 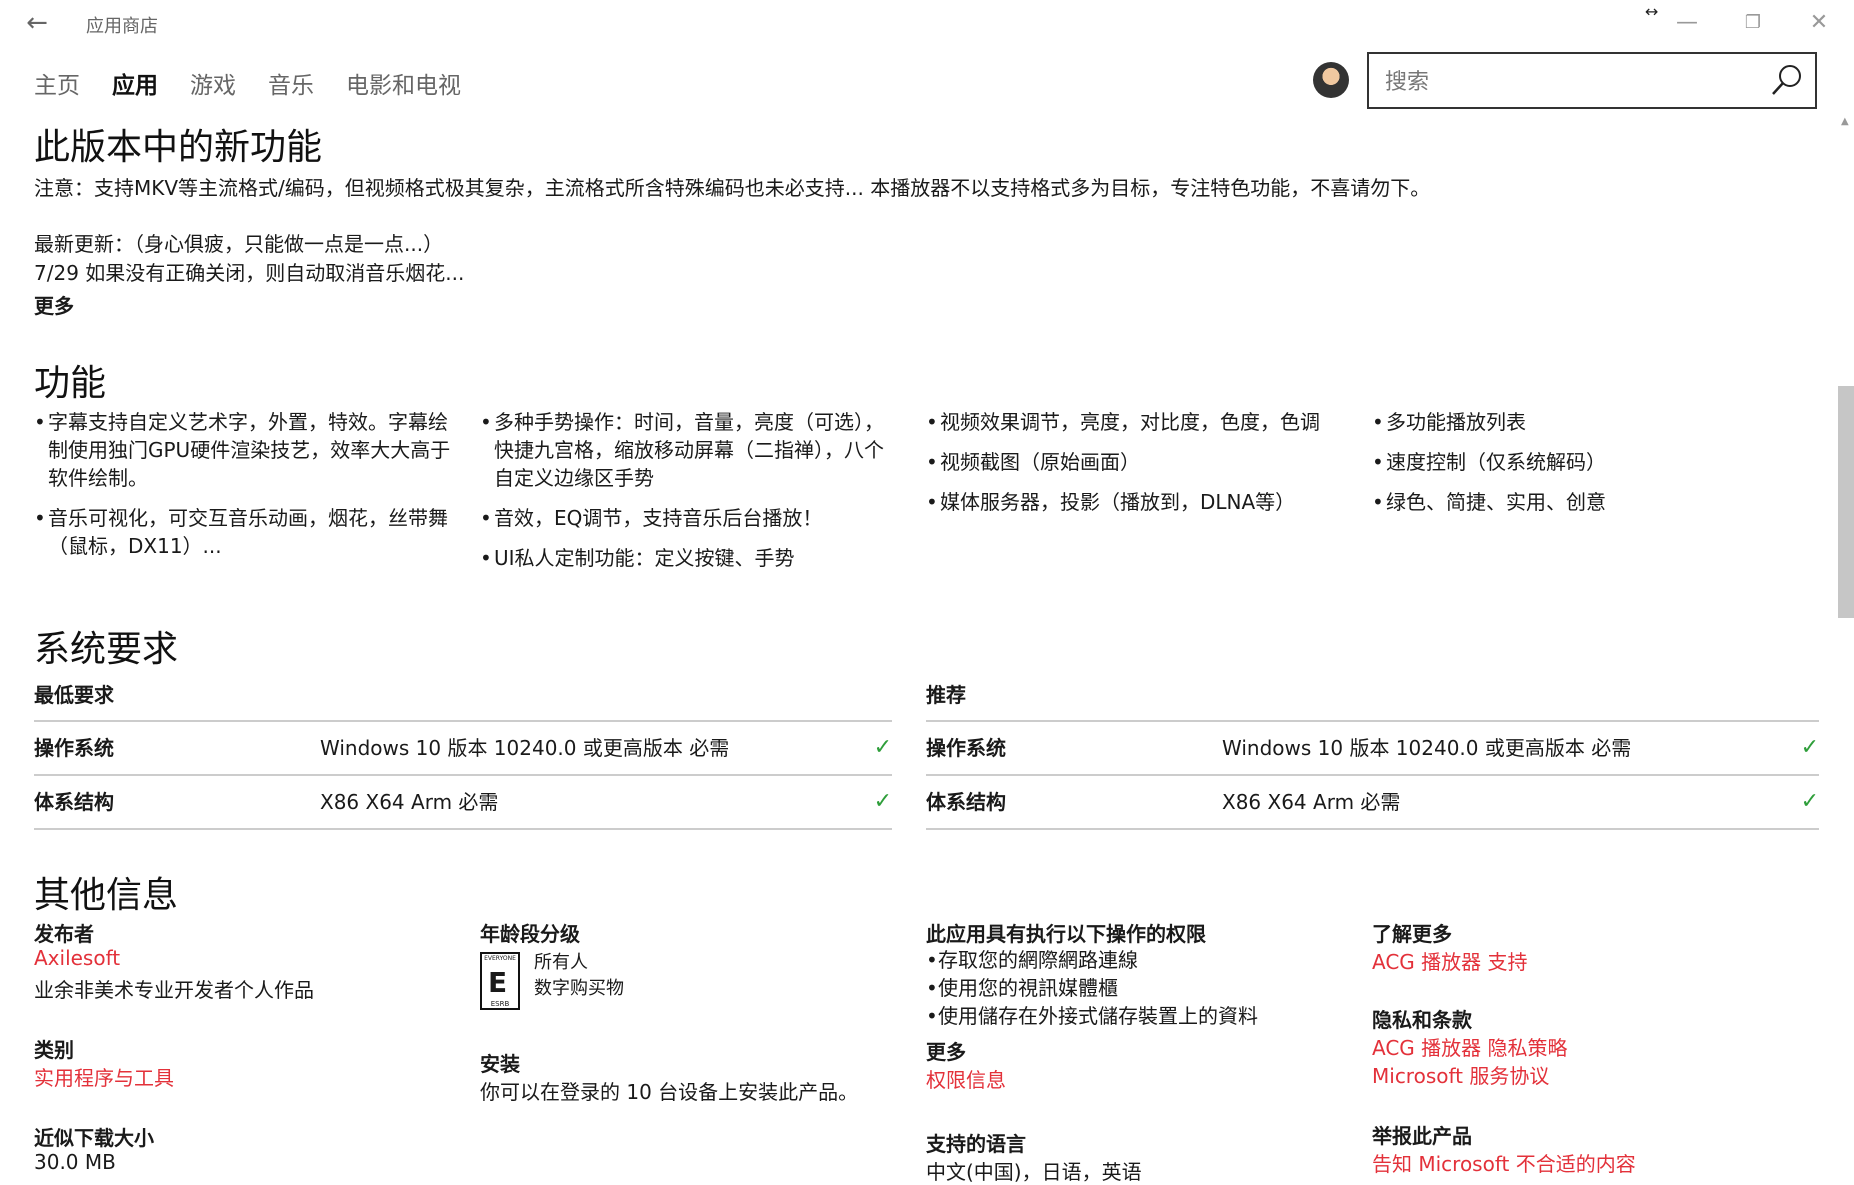 I want to click on permission-item: 使用儲存在外接式儲存裝置上的資料, so click(x=1092, y=1016).